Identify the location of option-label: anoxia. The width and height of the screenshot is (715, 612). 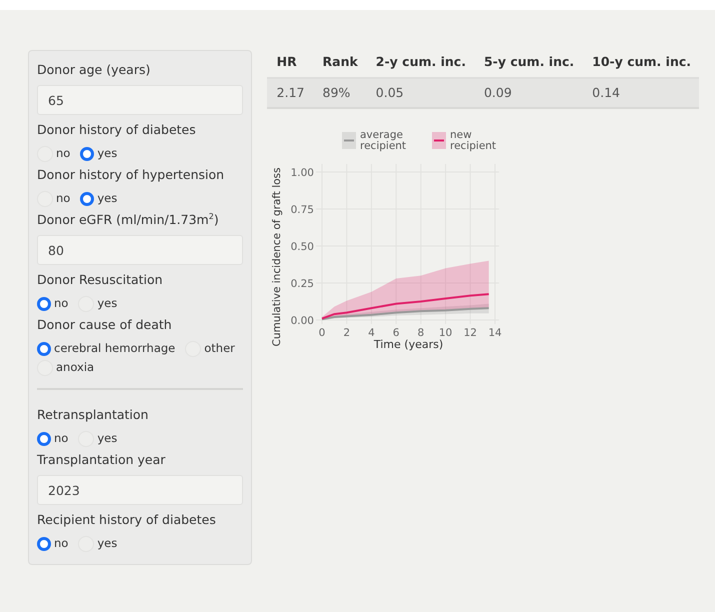
(75, 367).